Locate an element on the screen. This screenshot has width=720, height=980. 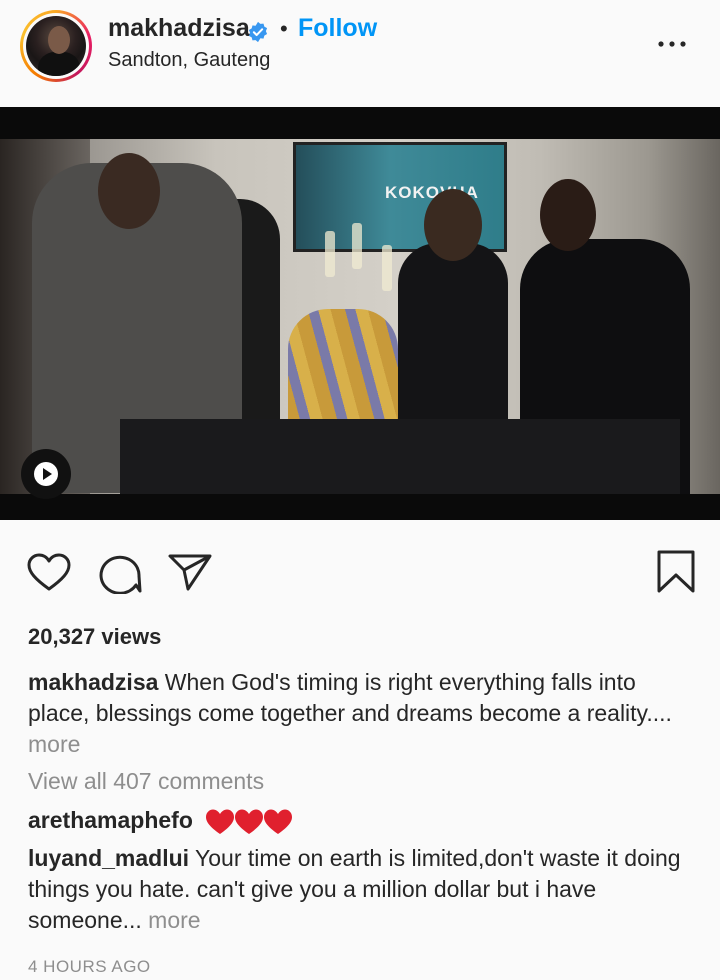
post-username: makhadzisa is located at coordinates (179, 28).